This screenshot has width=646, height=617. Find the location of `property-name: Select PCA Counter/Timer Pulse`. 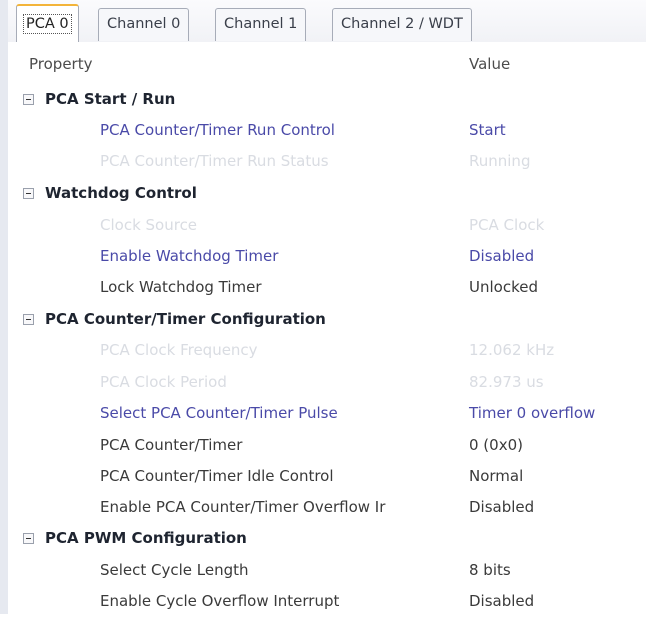

property-name: Select PCA Counter/Timer Pulse is located at coordinates (219, 413).